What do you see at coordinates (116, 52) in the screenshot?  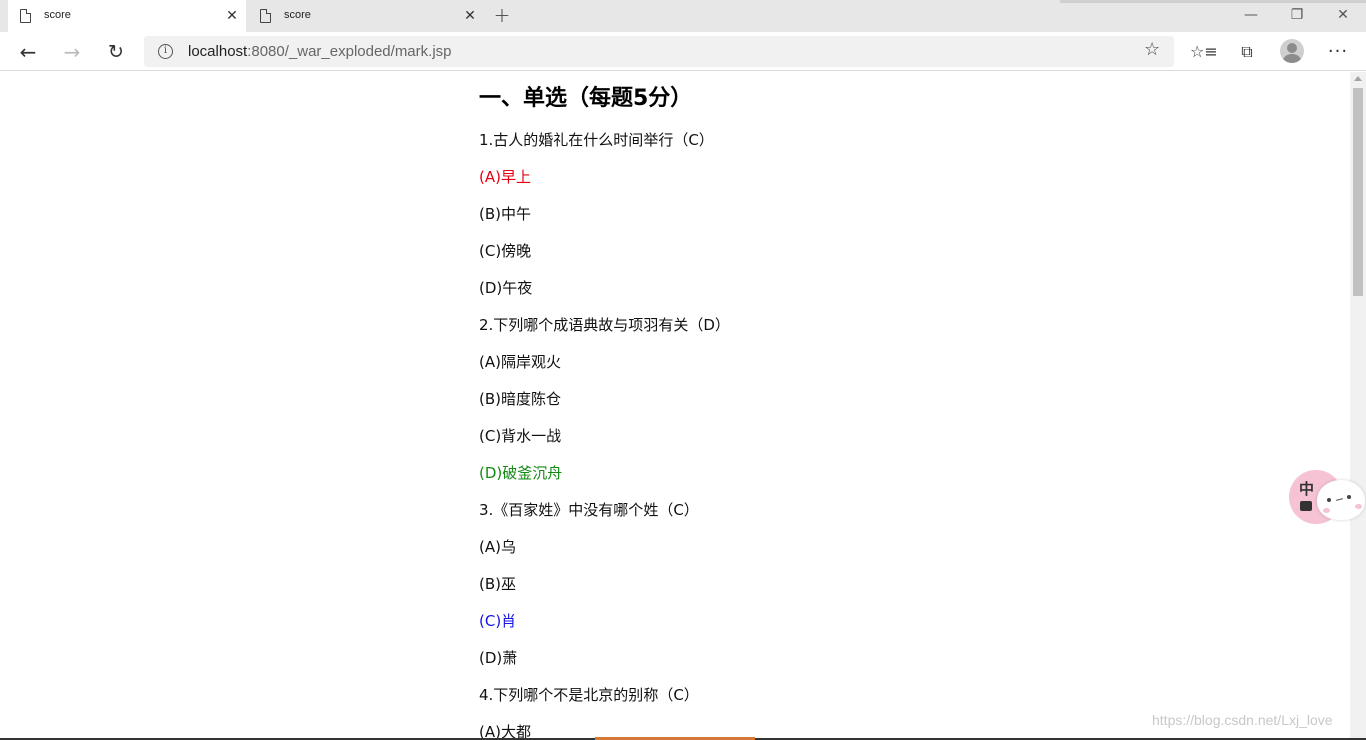 I see `reload-button: ↻` at bounding box center [116, 52].